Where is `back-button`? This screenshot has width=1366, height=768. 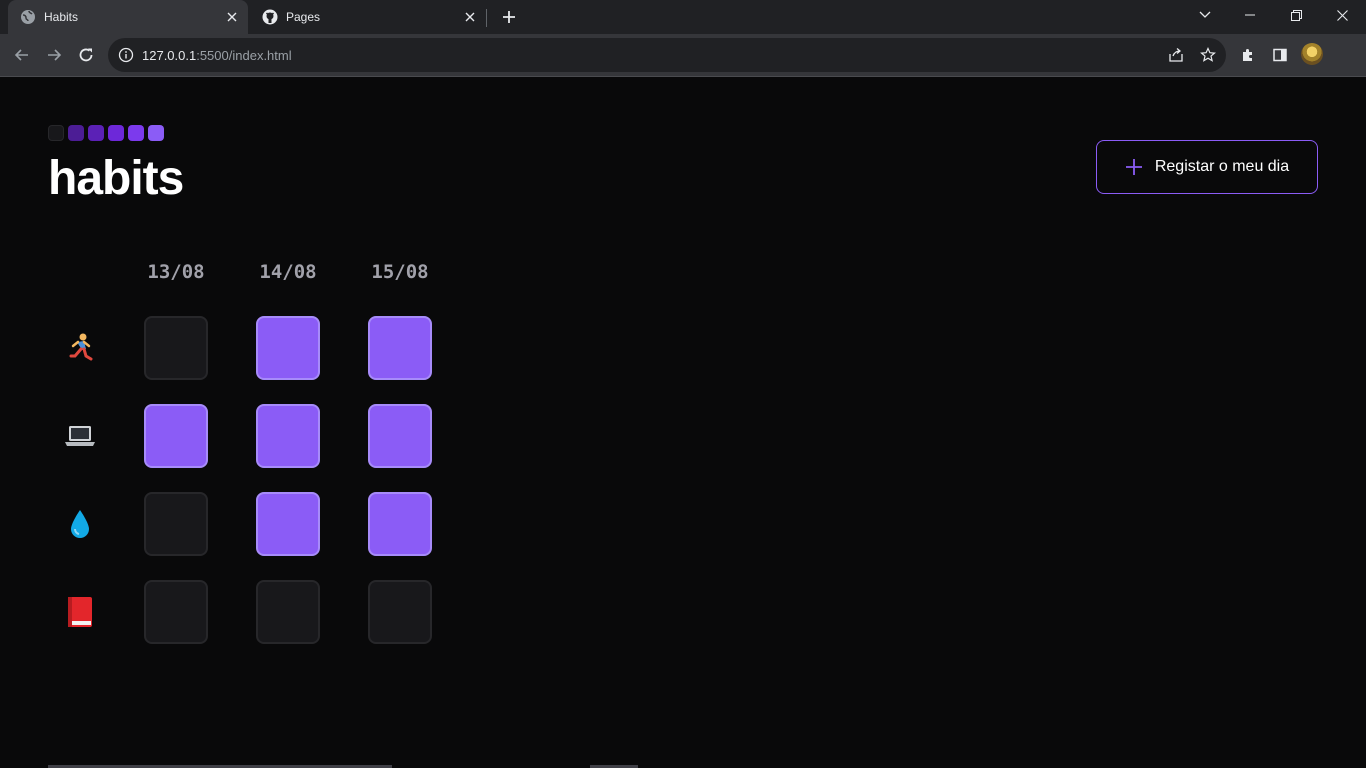 back-button is located at coordinates (22, 55).